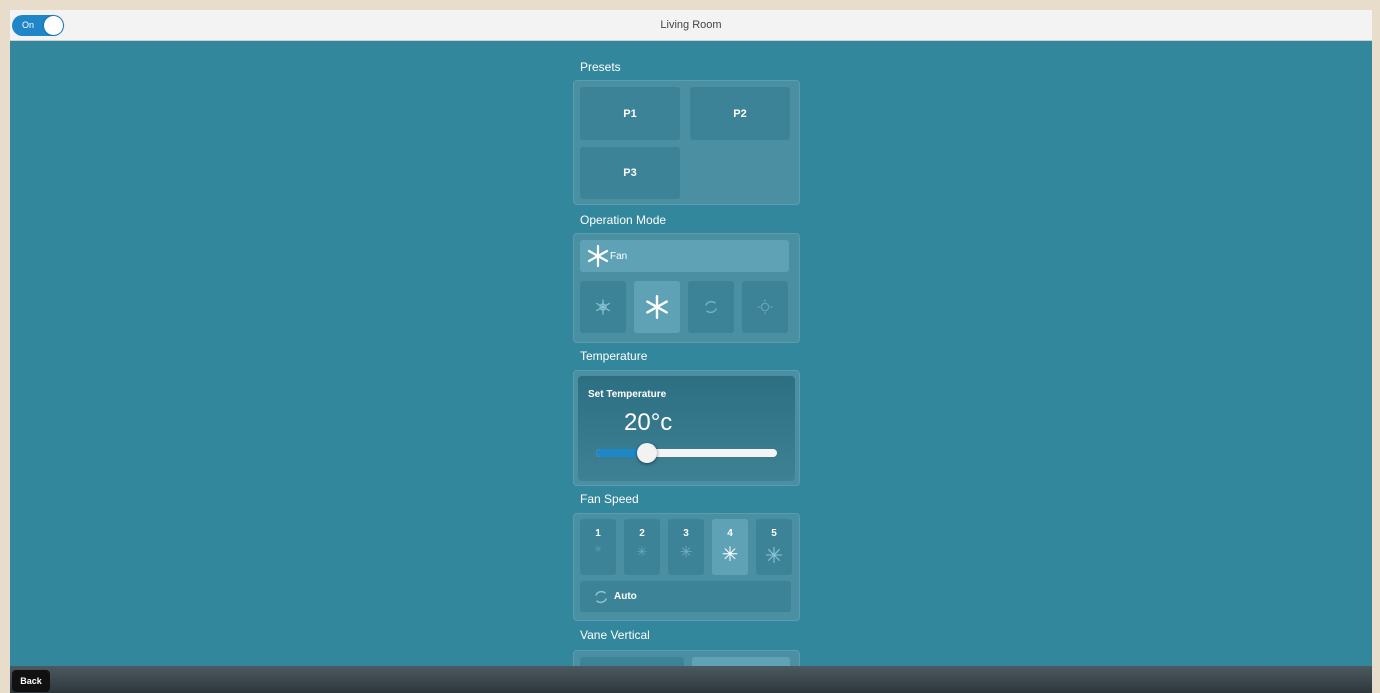 The width and height of the screenshot is (1380, 693). Describe the element at coordinates (740, 113) in the screenshot. I see `preset-p2-button: P2` at that location.